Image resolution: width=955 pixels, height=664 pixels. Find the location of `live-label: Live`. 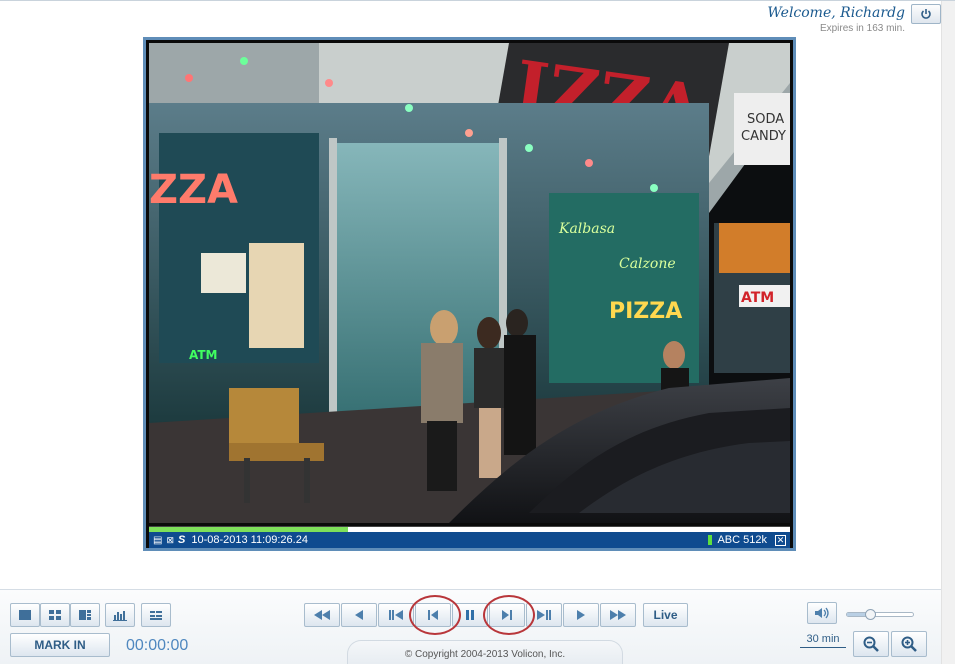

live-label: Live is located at coordinates (665, 615).